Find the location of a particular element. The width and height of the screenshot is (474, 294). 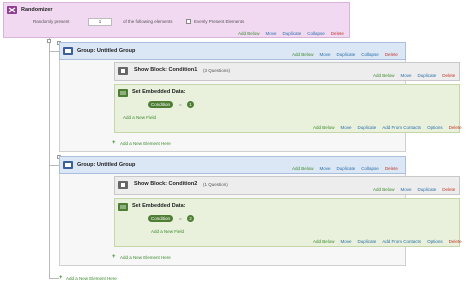

randomizer-title: Randomizer is located at coordinates (37, 10).